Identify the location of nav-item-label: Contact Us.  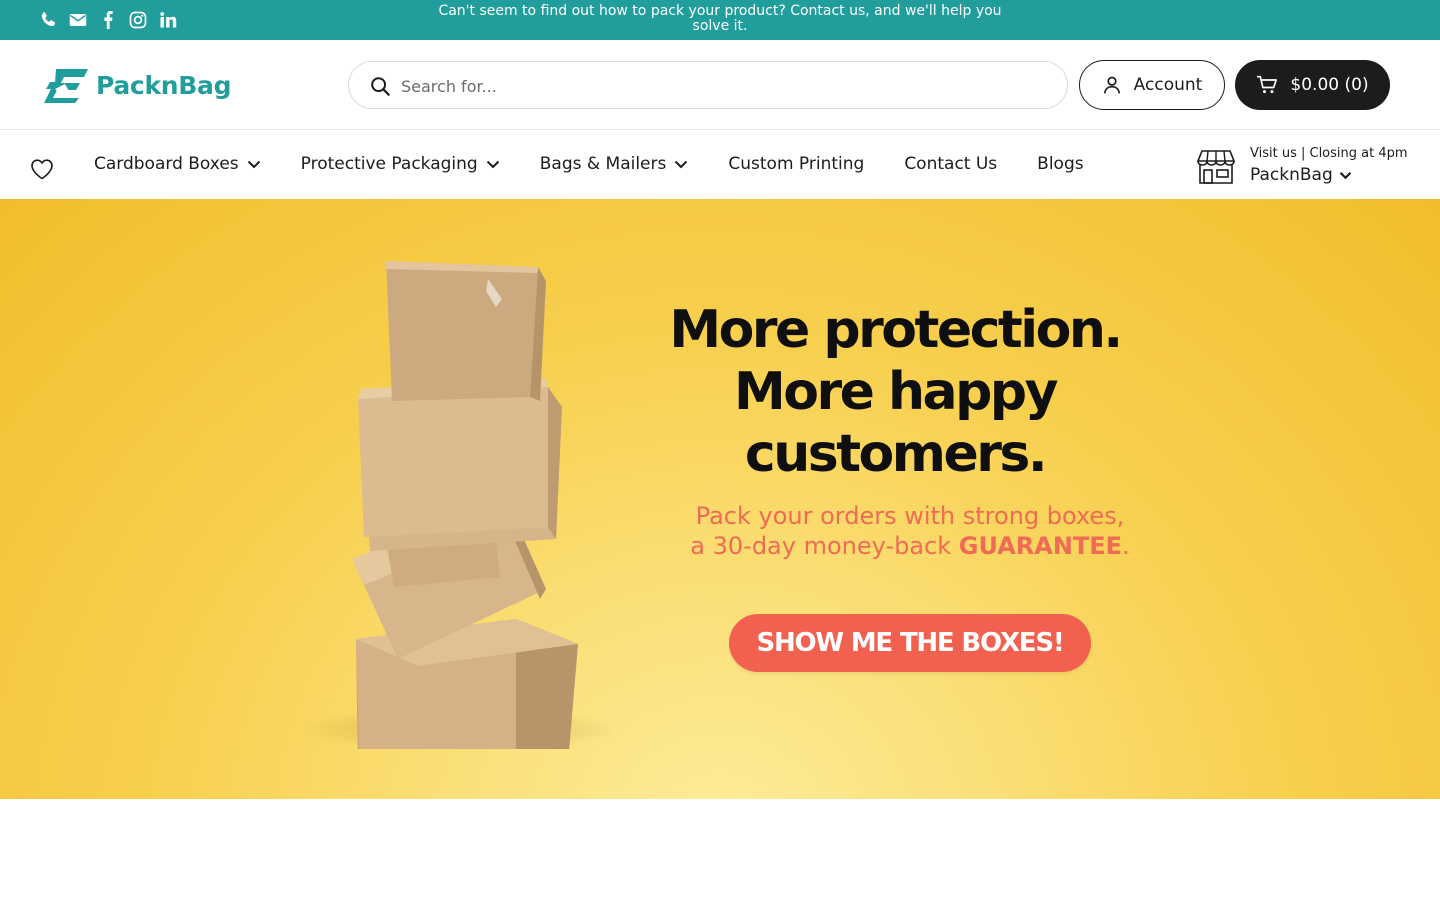
(951, 164).